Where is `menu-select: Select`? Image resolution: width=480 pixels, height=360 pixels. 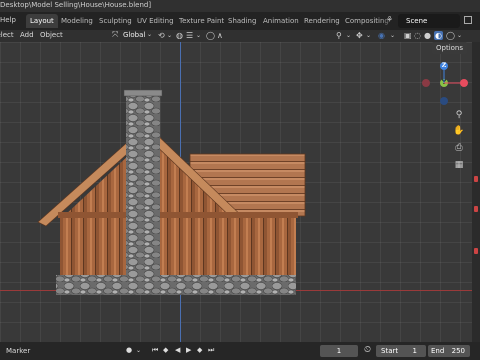
menu-select: Select is located at coordinates (7, 35).